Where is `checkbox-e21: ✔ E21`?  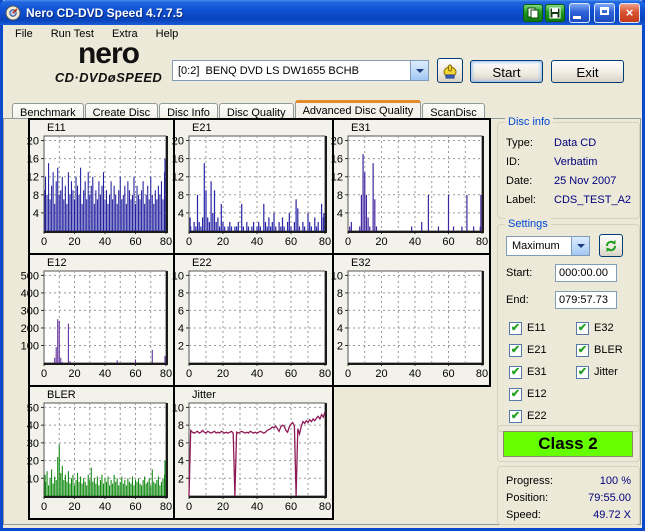 checkbox-e21: ✔ E21 is located at coordinates (528, 350).